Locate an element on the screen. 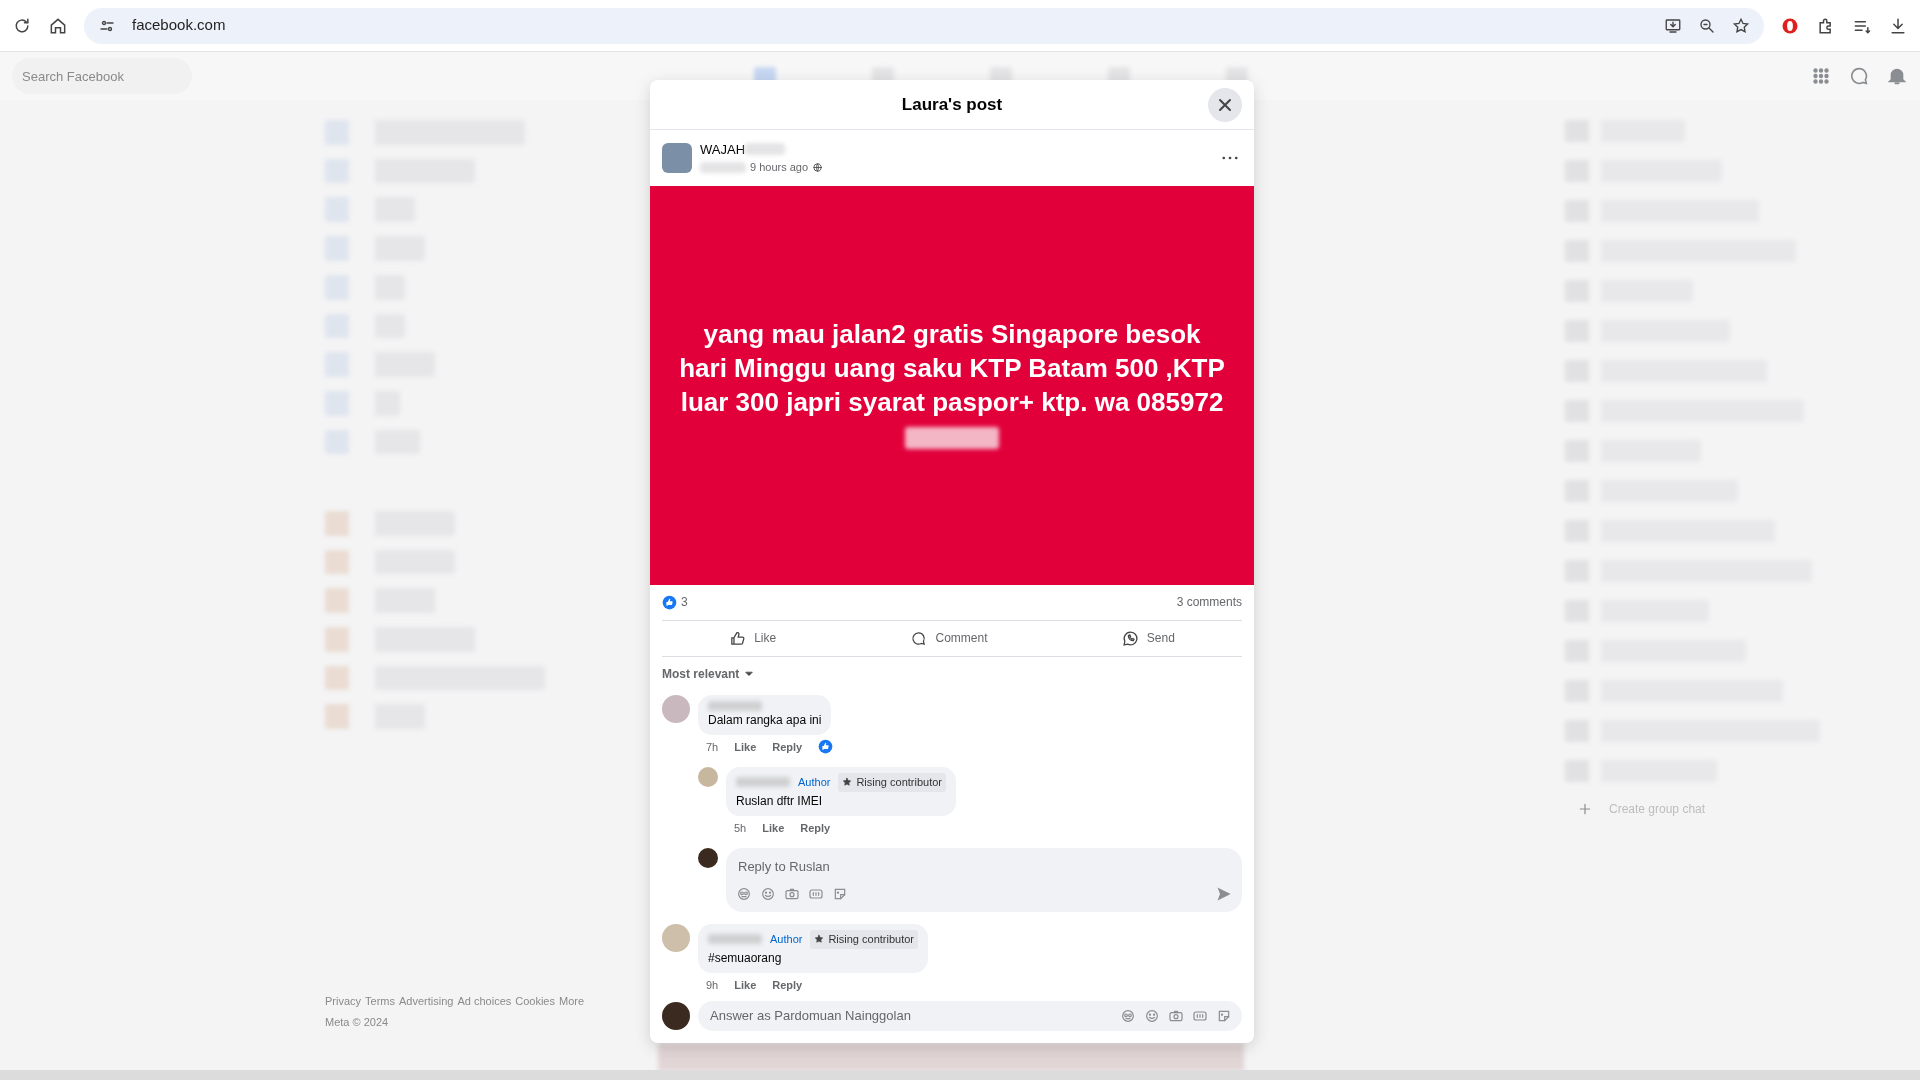  like-action-button: Like is located at coordinates (753, 638).